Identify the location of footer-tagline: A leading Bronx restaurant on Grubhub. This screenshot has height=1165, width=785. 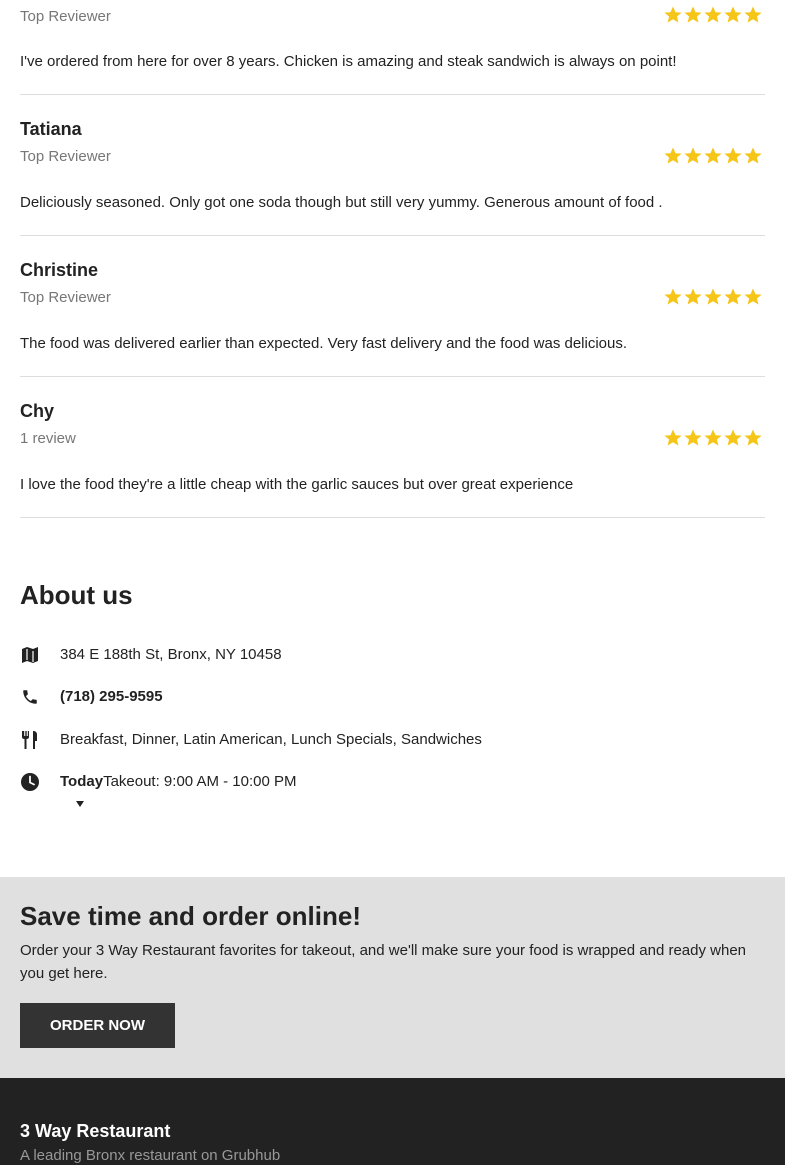
(150, 1155).